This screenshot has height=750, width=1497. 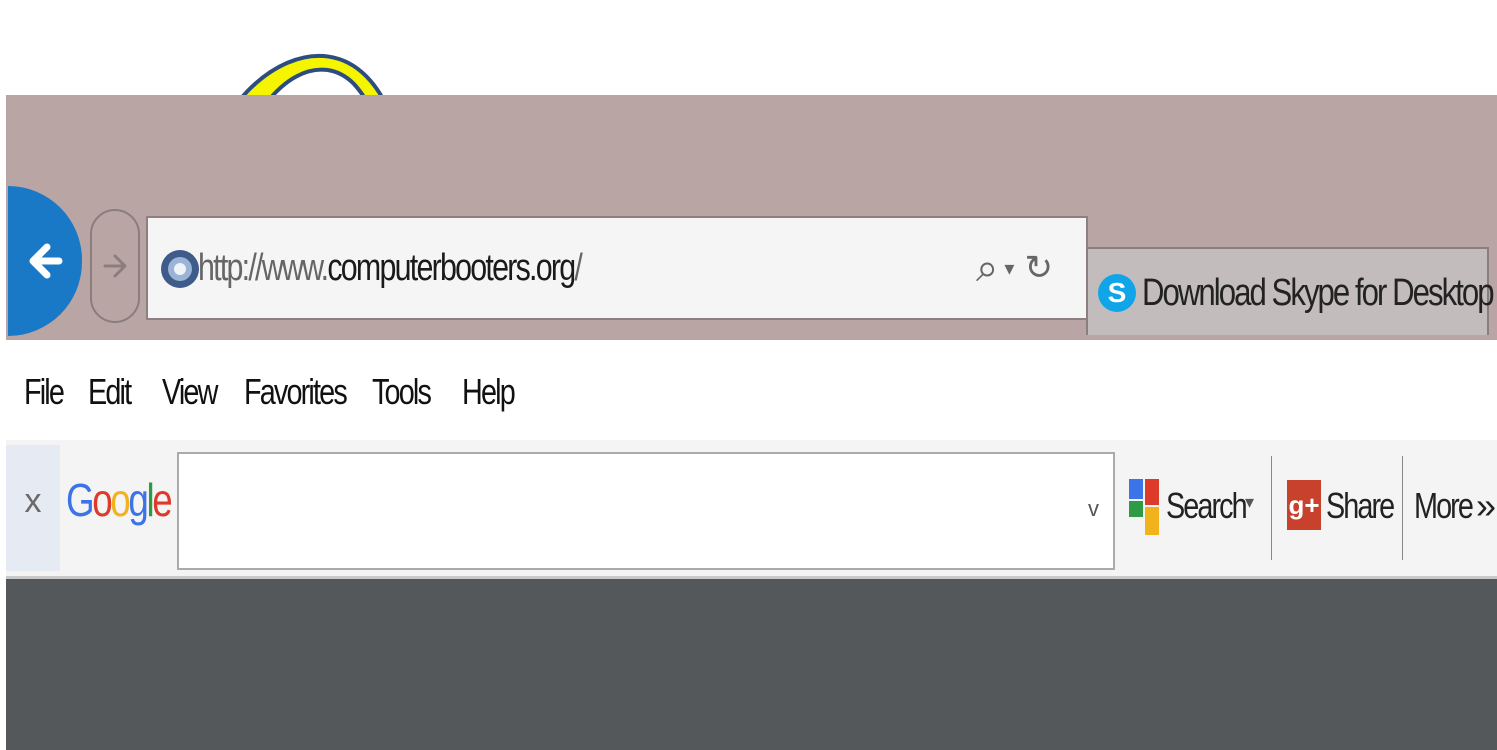 I want to click on back-button, so click(x=45, y=261).